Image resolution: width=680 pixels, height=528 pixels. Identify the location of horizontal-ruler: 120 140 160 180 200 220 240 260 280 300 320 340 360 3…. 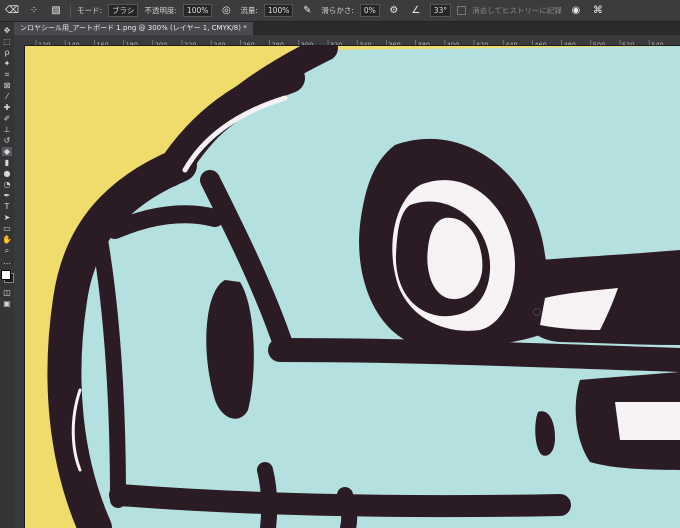
(347, 40).